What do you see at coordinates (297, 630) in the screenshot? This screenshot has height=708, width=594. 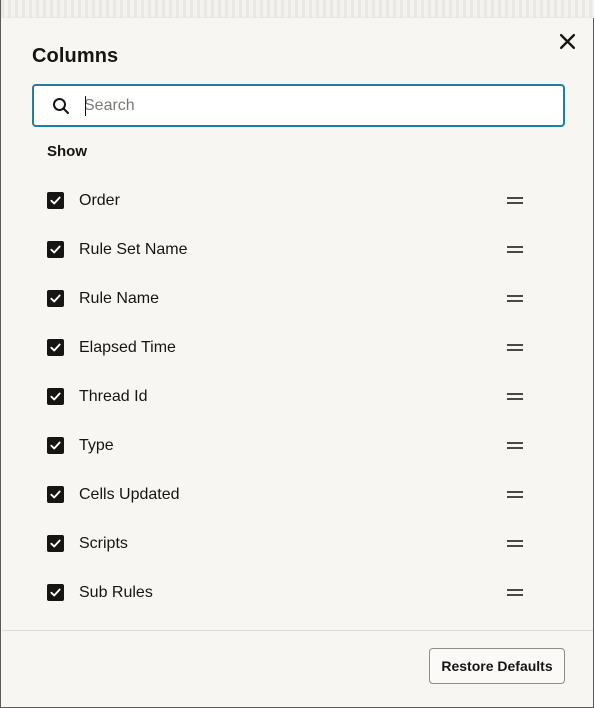 I see `footer-divider` at bounding box center [297, 630].